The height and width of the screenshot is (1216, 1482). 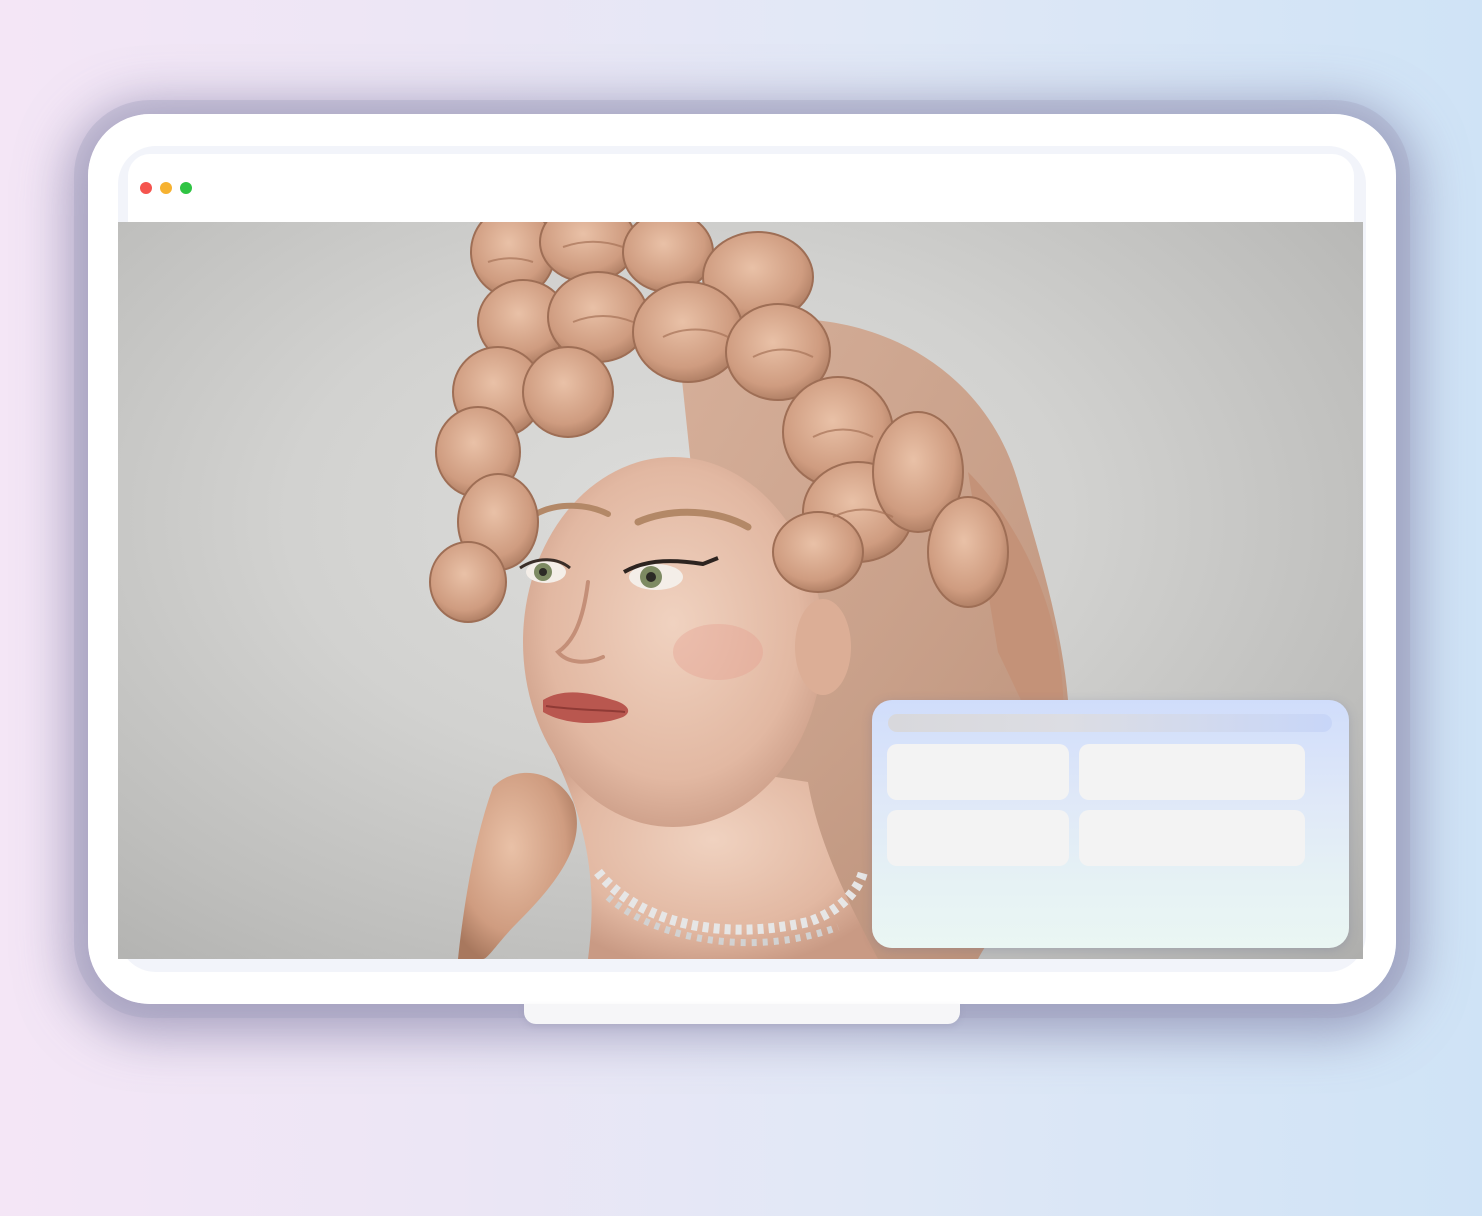 What do you see at coordinates (1110, 723) in the screenshot?
I see `panel-header-bar` at bounding box center [1110, 723].